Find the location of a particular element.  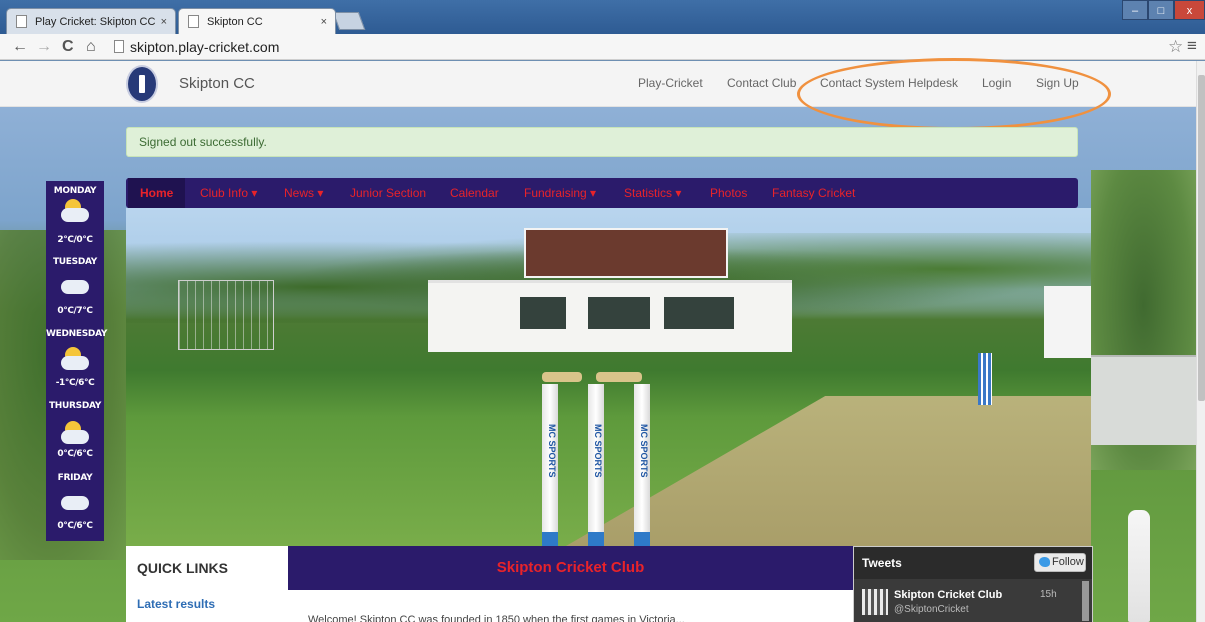

nav-news: News ▾ is located at coordinates (303, 193).